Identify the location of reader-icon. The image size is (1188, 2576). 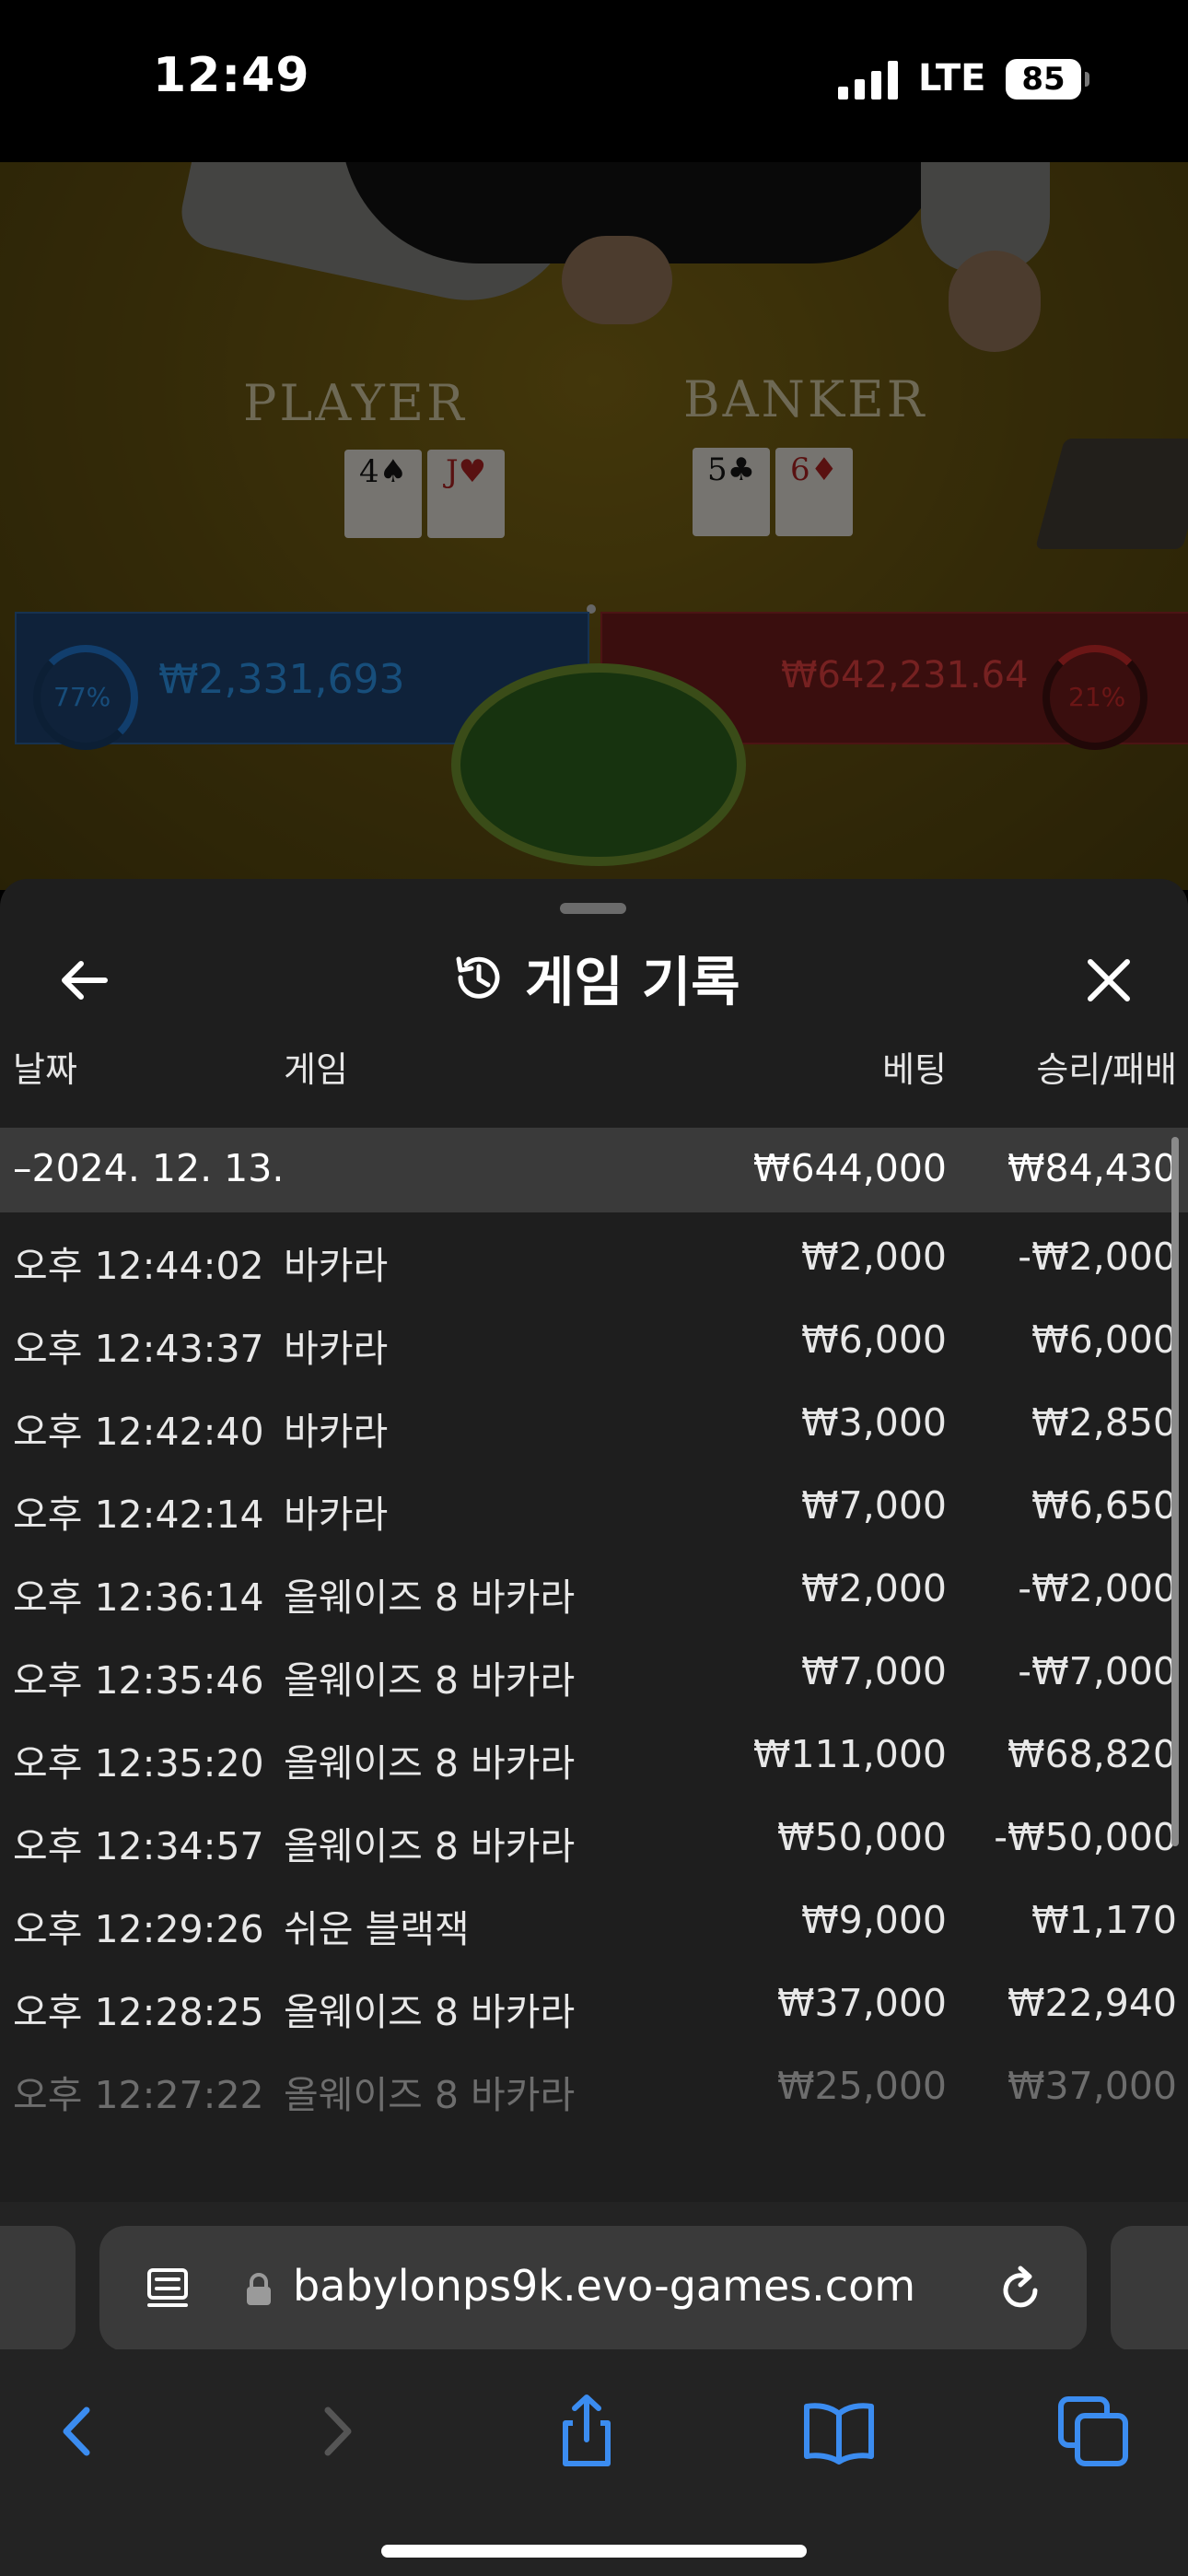
(168, 2289).